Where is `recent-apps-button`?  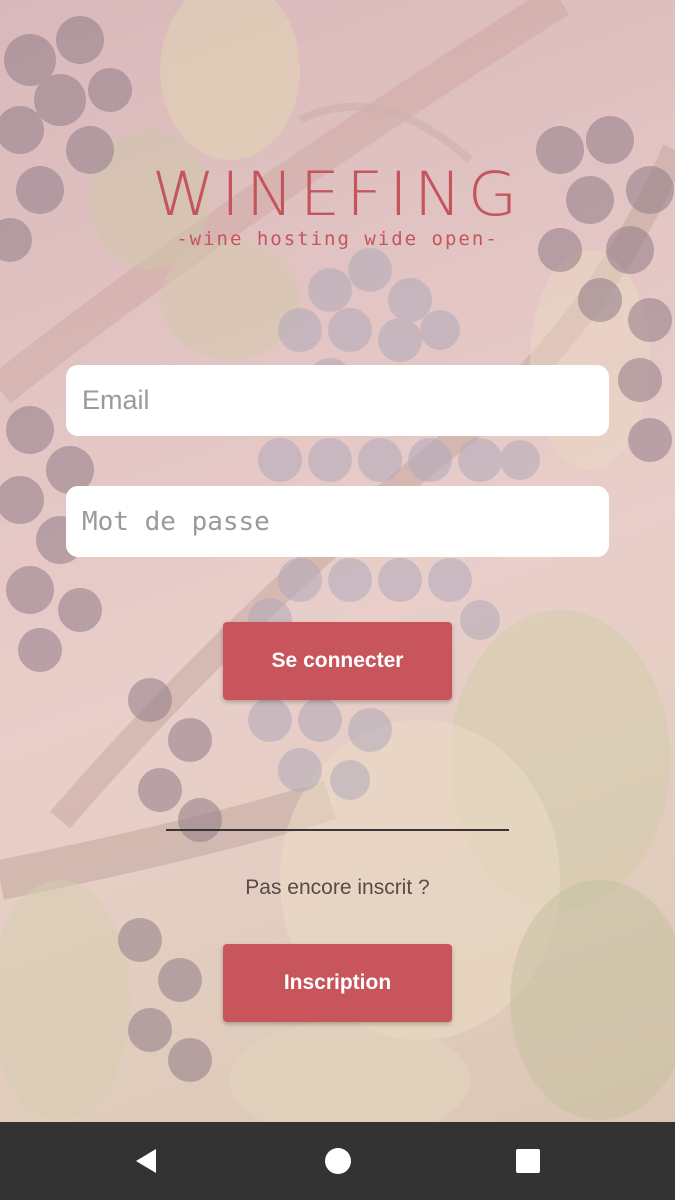
recent-apps-button is located at coordinates (528, 1161).